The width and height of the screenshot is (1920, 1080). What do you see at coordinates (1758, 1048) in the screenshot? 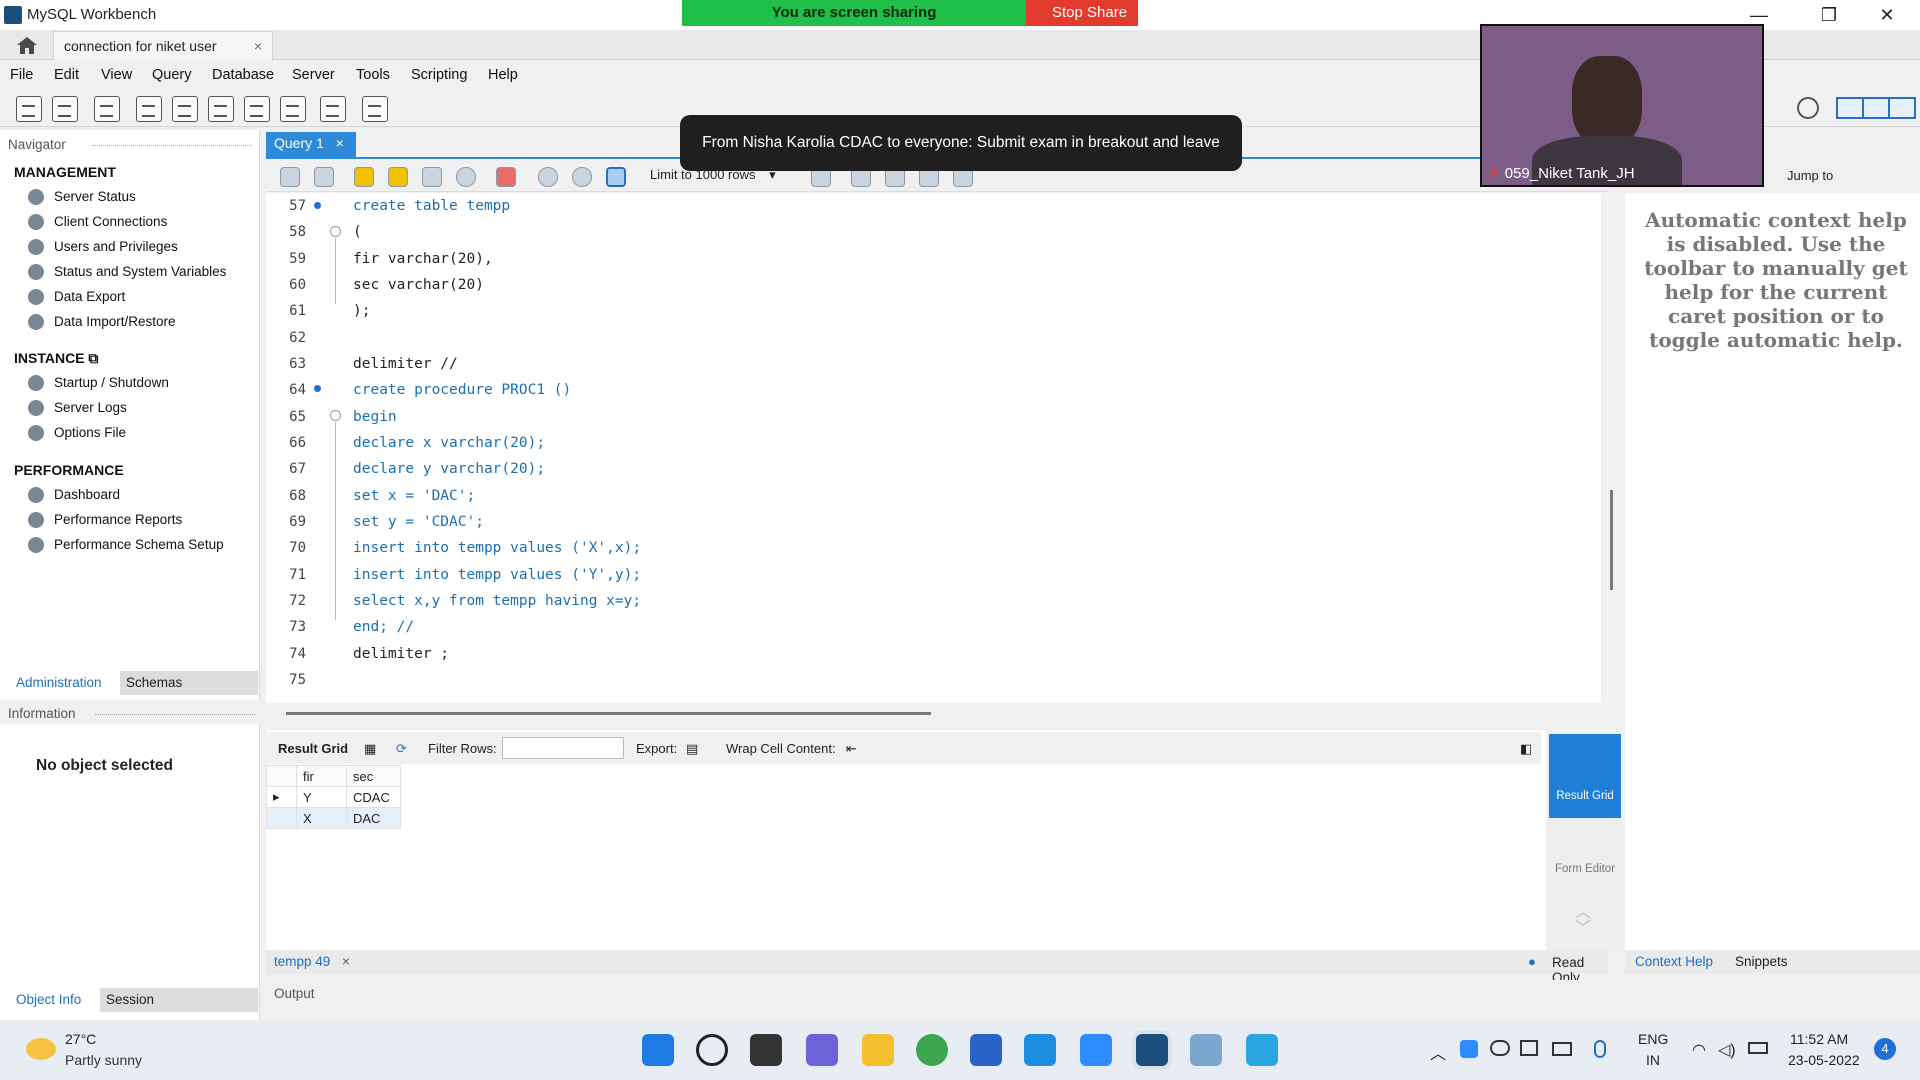
I see `battery-icon` at bounding box center [1758, 1048].